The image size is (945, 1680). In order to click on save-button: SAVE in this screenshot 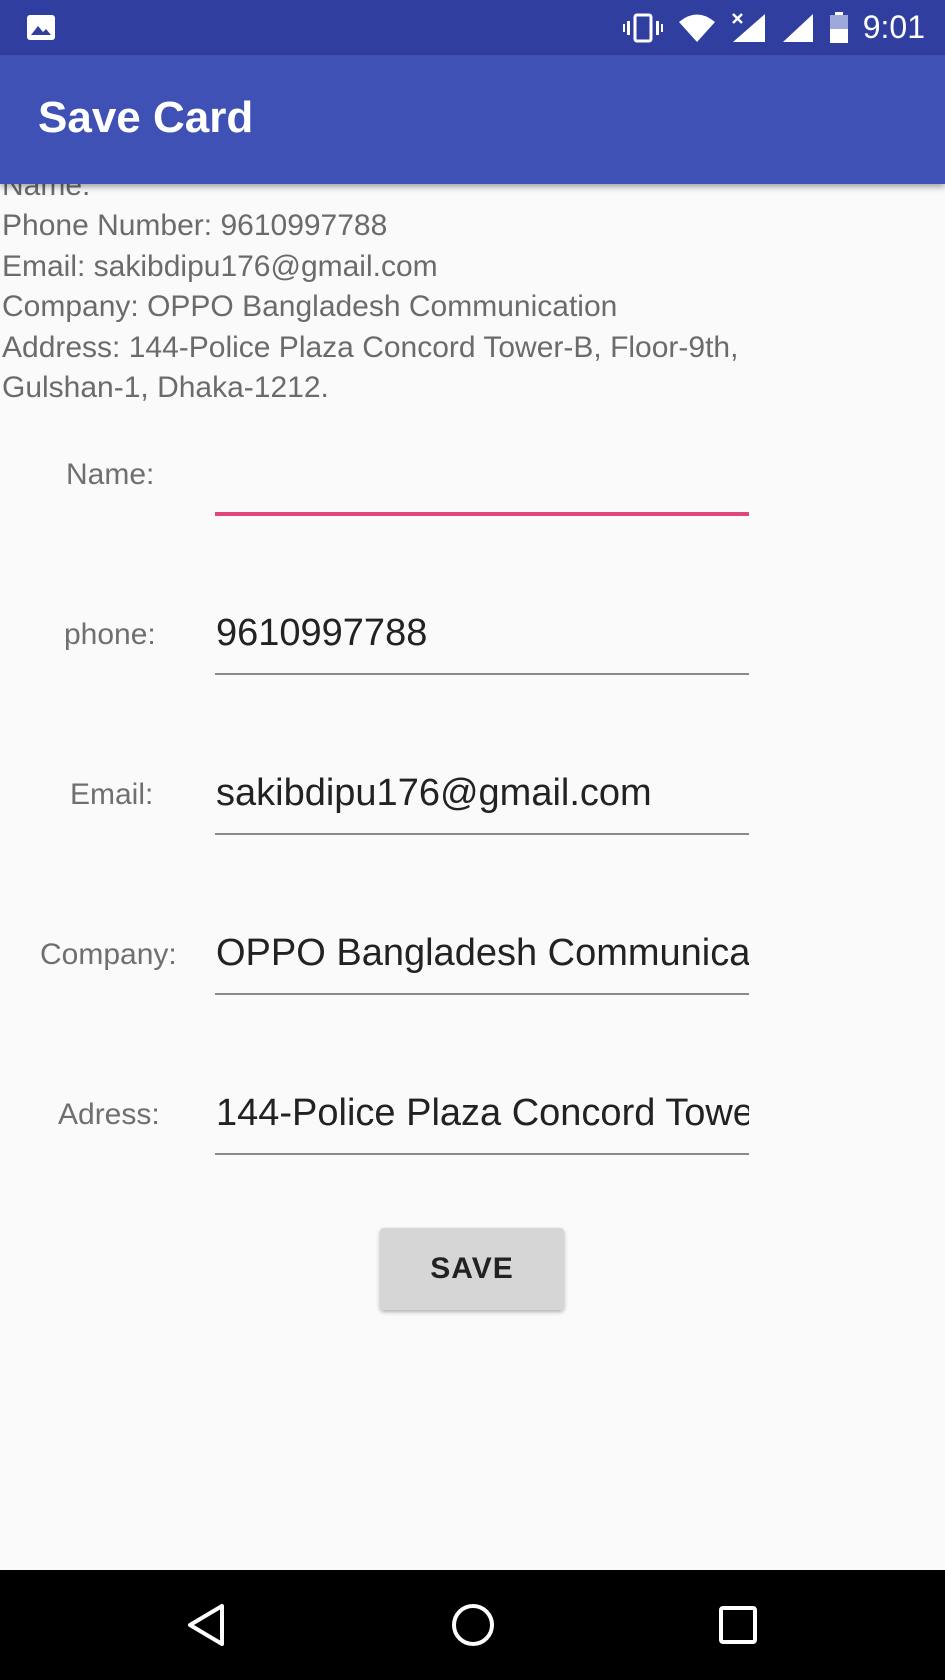, I will do `click(472, 1269)`.